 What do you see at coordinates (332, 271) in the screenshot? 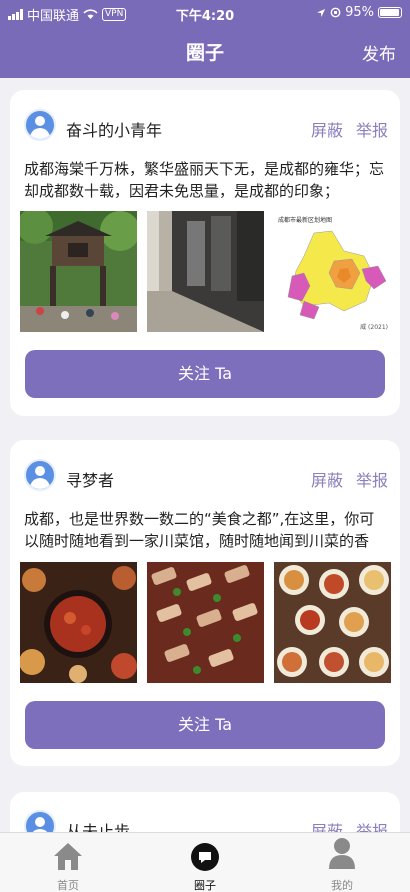
I see `district-map-image: 成都市最新区划地图 威 (2021)` at bounding box center [332, 271].